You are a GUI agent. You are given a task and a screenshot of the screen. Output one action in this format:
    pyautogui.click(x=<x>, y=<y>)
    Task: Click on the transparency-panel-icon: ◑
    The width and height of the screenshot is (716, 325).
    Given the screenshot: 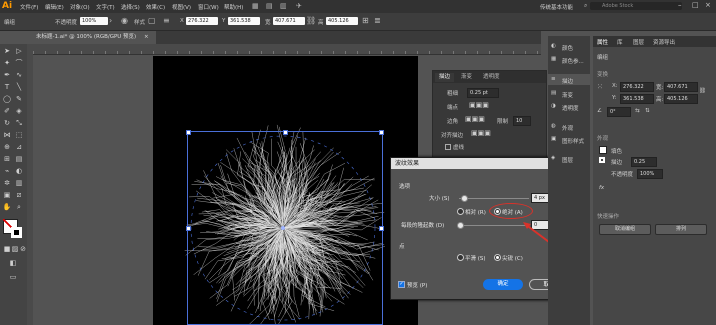 What is the action you would take?
    pyautogui.click(x=553, y=106)
    